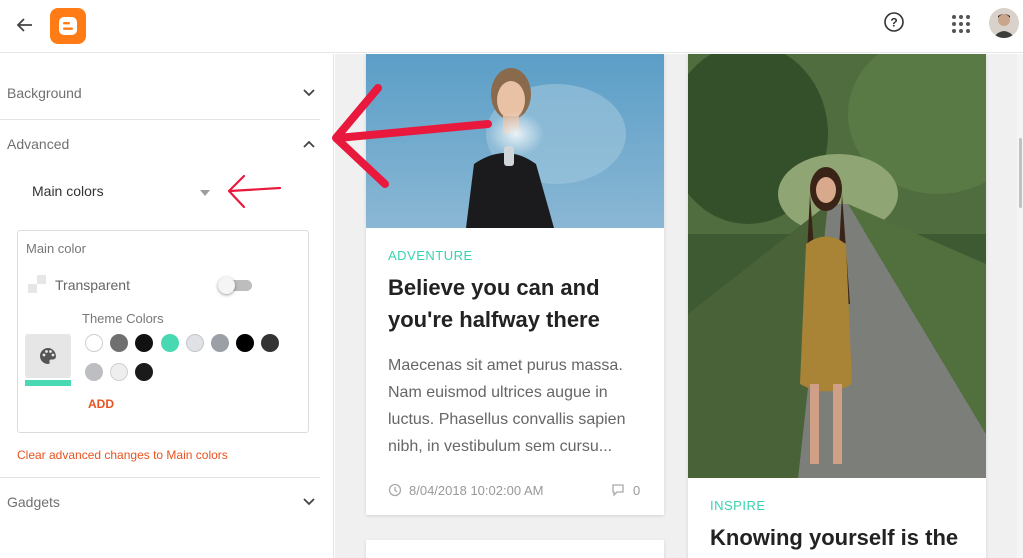 This screenshot has width=1023, height=558. I want to click on avatar, so click(1004, 23).